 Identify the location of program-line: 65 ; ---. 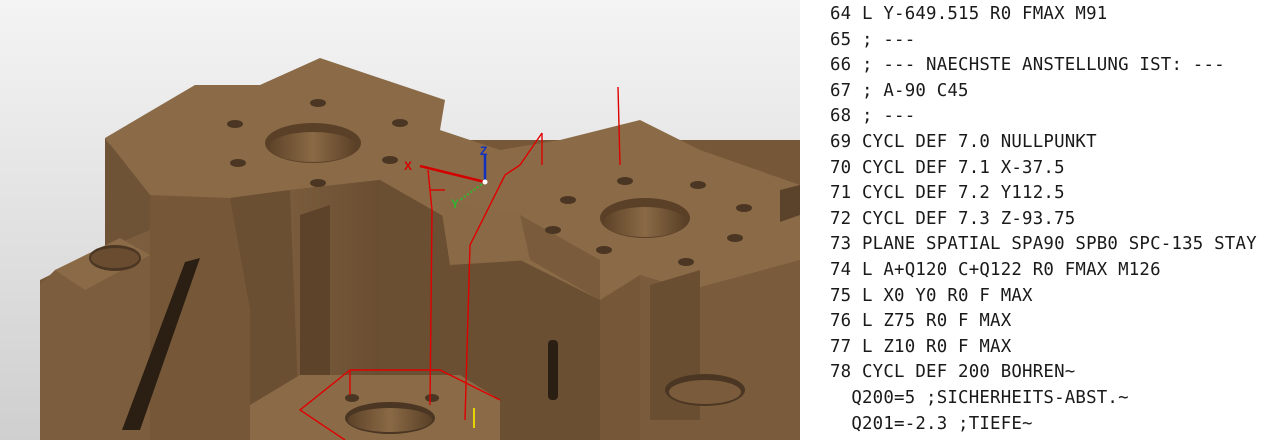
(872, 40).